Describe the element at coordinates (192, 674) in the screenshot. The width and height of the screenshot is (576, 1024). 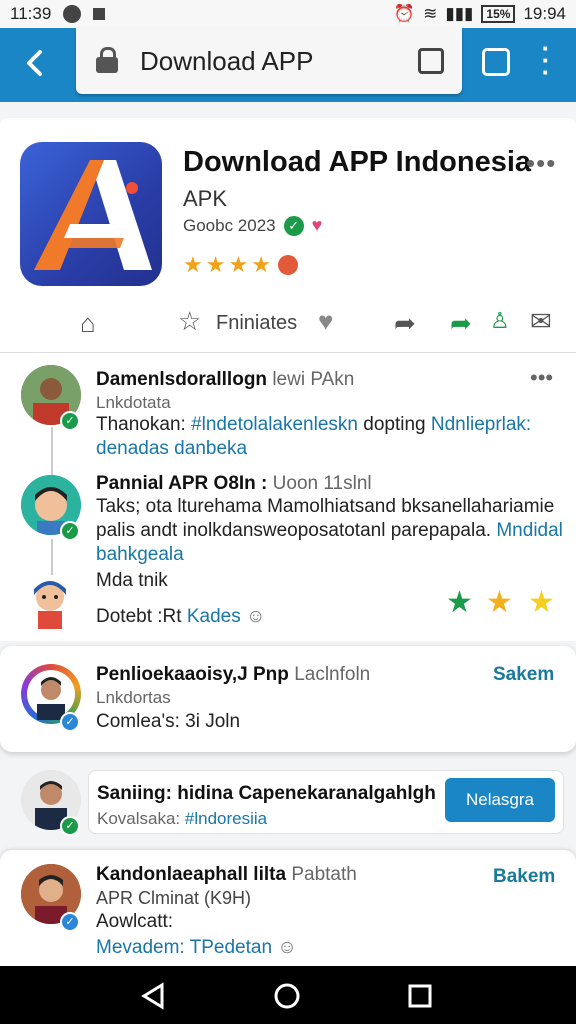
I see `author-name: Penlioekaaoisy,J Pnp` at that location.